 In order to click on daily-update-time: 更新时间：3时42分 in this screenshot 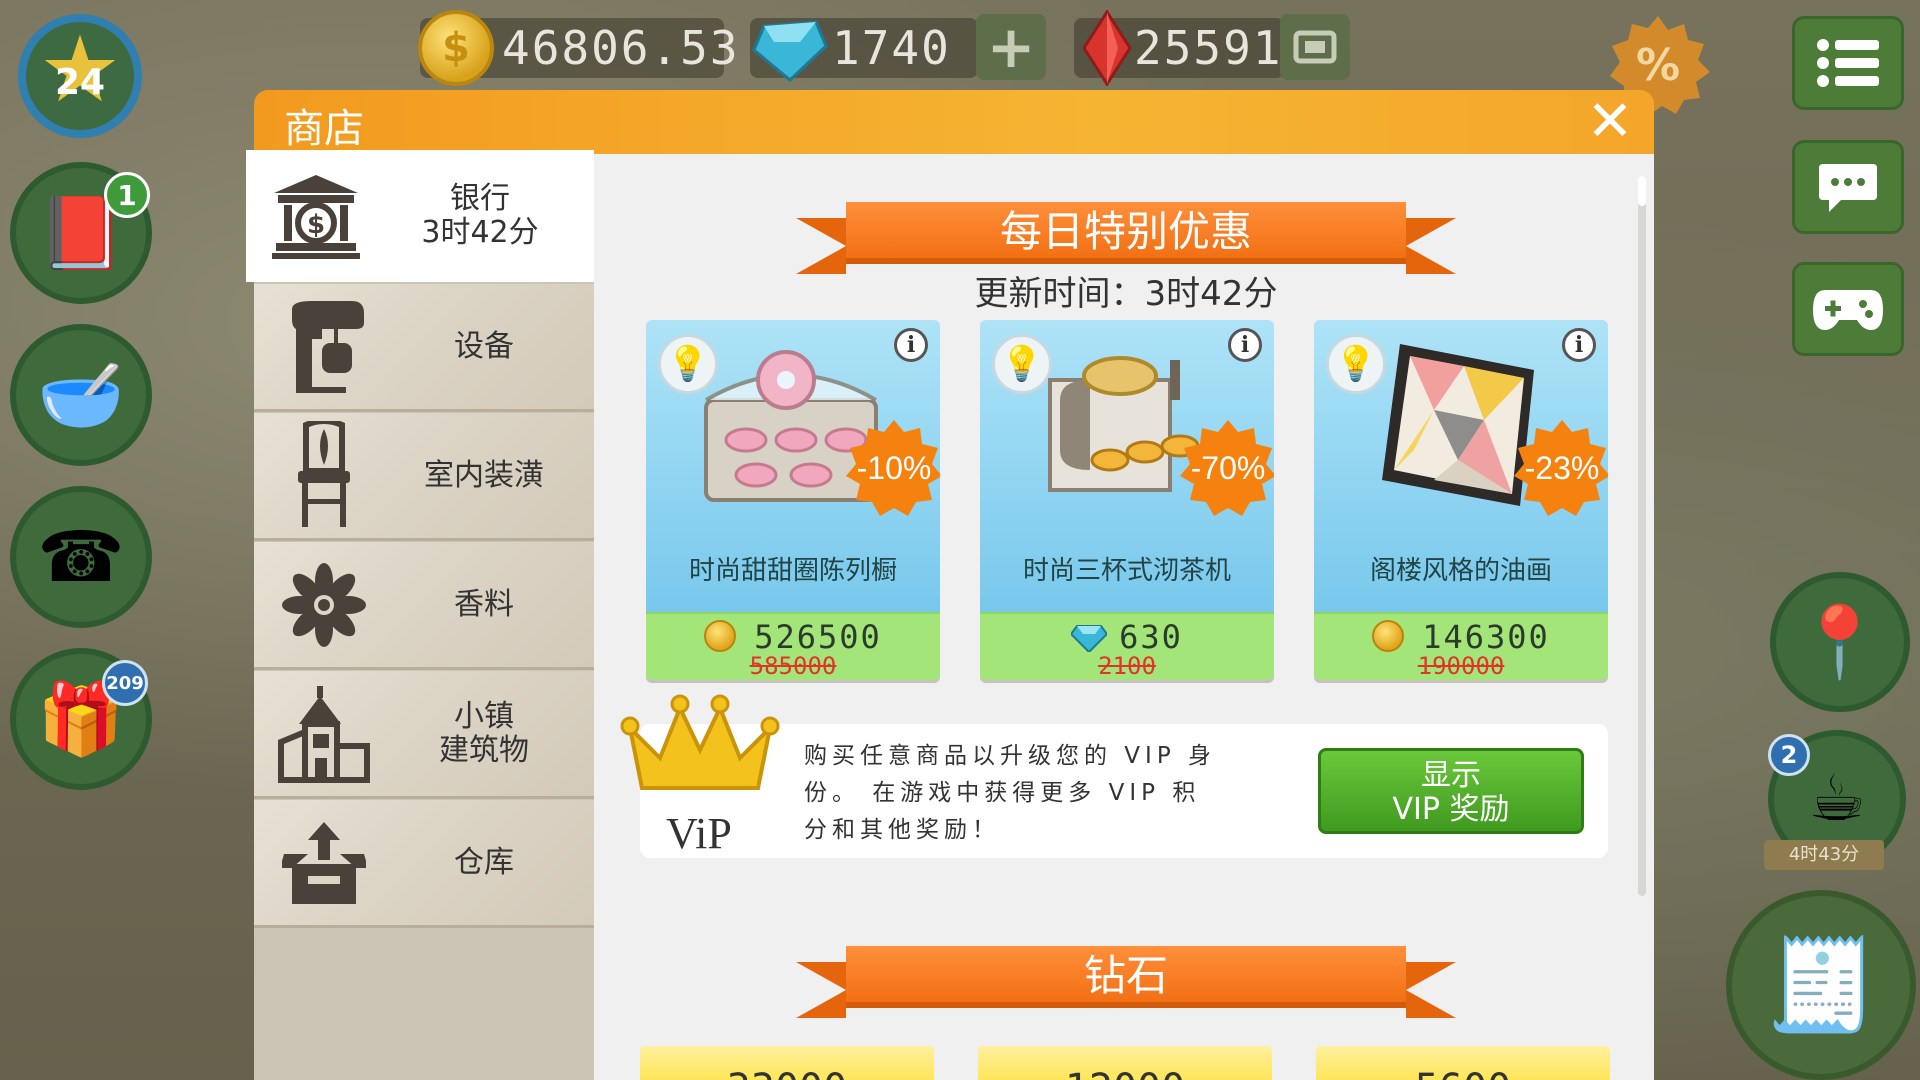, I will do `click(1126, 294)`.